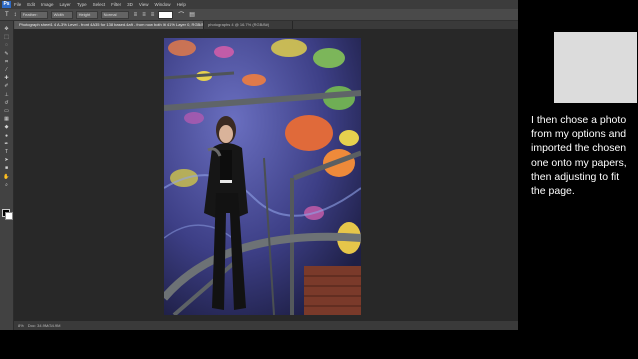  What do you see at coordinates (6, 168) in the screenshot?
I see `shape-icon: ■` at bounding box center [6, 168].